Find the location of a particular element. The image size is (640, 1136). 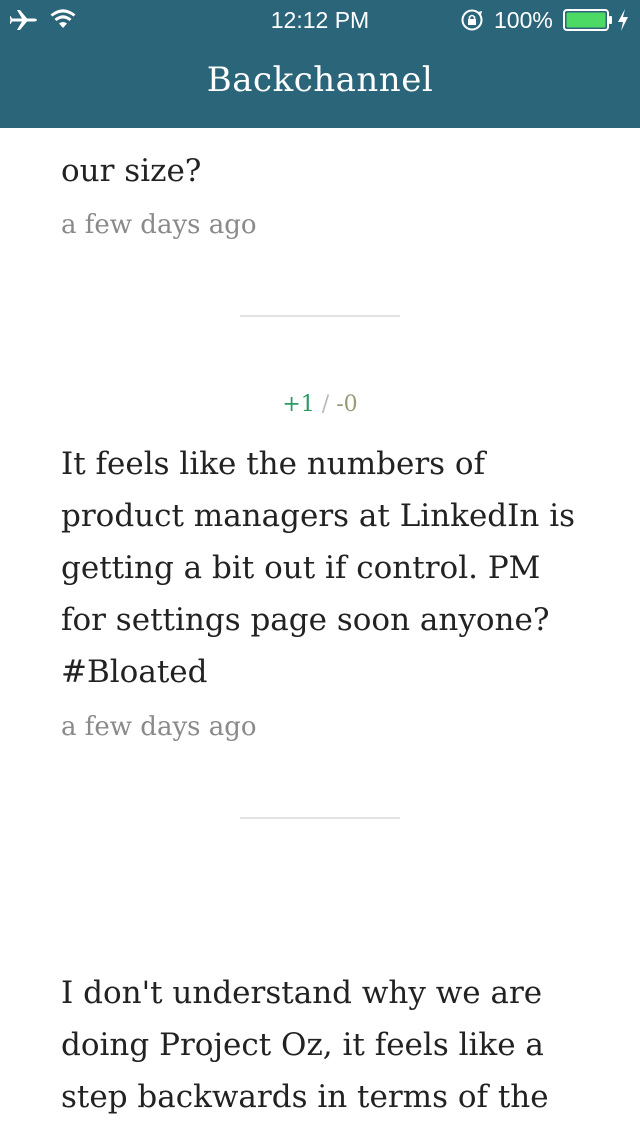

navigation-bar: 12:12 PM 100% Backchannel is located at coordinates (320, 64).